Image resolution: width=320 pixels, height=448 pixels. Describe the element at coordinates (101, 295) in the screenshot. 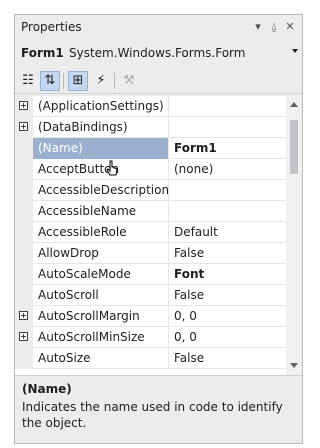

I see `property-name: AutoScroll` at that location.